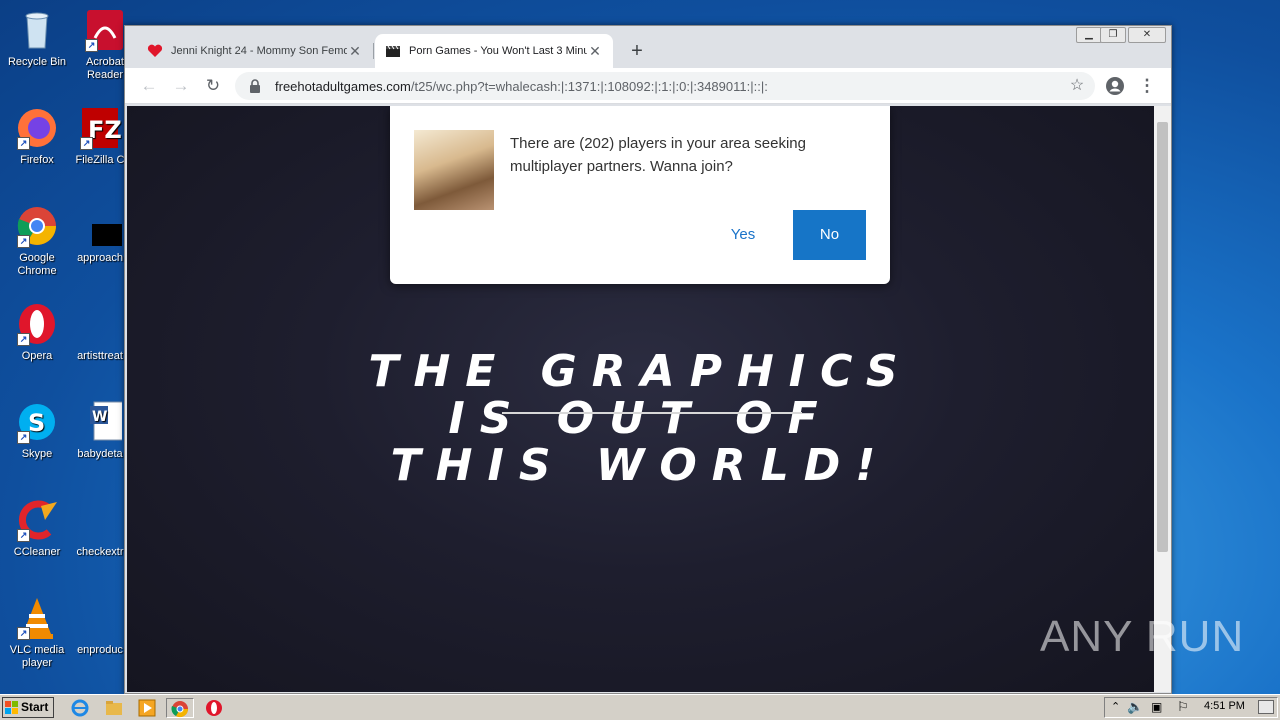 Image resolution: width=1280 pixels, height=720 pixels. I want to click on headline-line: IS OUT OF, so click(640, 418).